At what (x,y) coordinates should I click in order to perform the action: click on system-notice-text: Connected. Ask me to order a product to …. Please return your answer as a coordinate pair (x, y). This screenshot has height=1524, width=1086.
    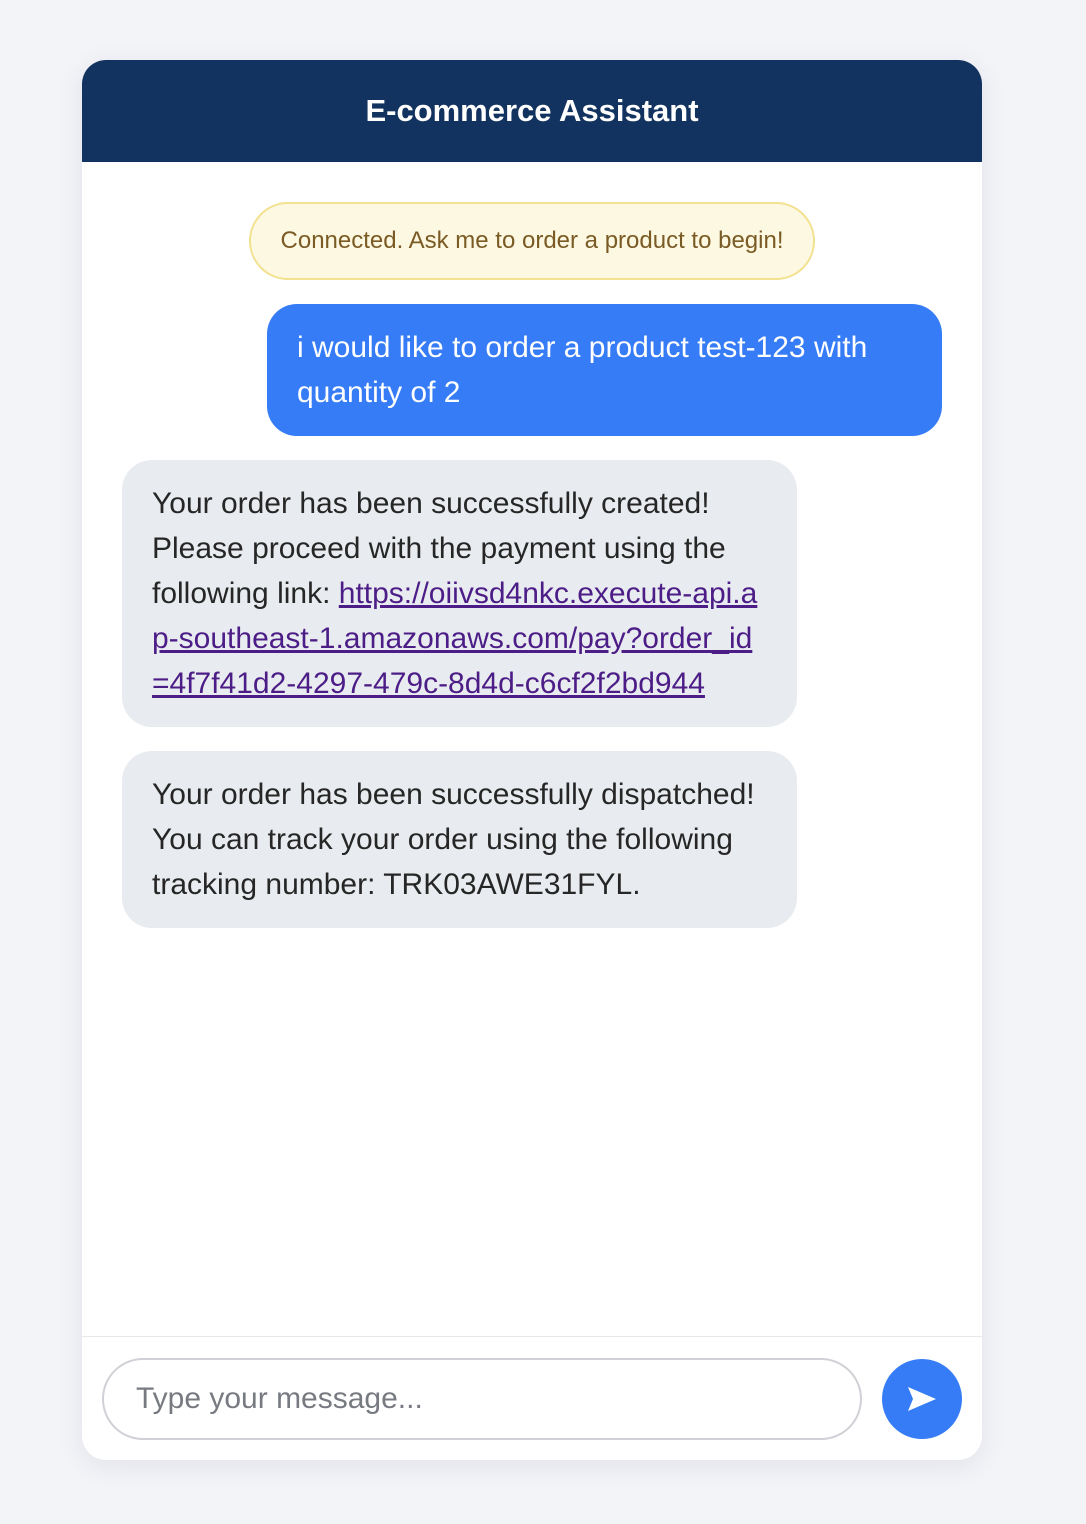
    Looking at the image, I should click on (532, 240).